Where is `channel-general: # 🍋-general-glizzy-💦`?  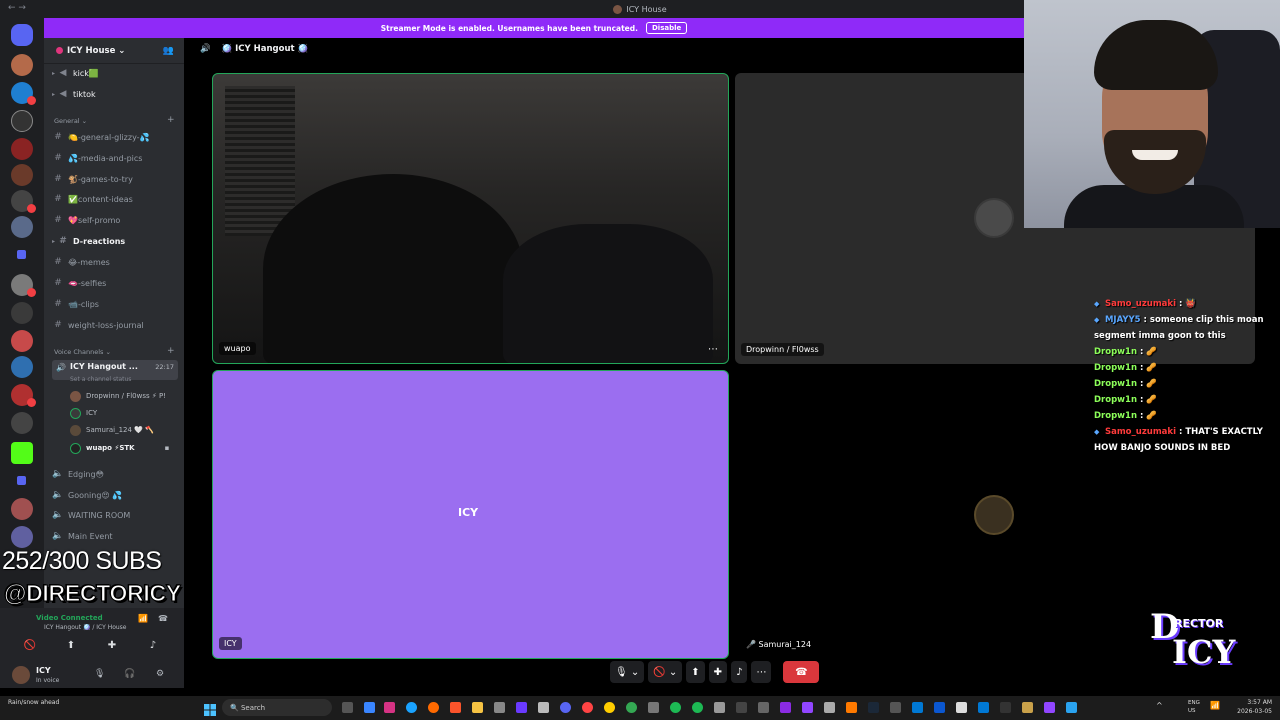 channel-general: # 🍋-general-glizzy-💦 is located at coordinates (116, 137).